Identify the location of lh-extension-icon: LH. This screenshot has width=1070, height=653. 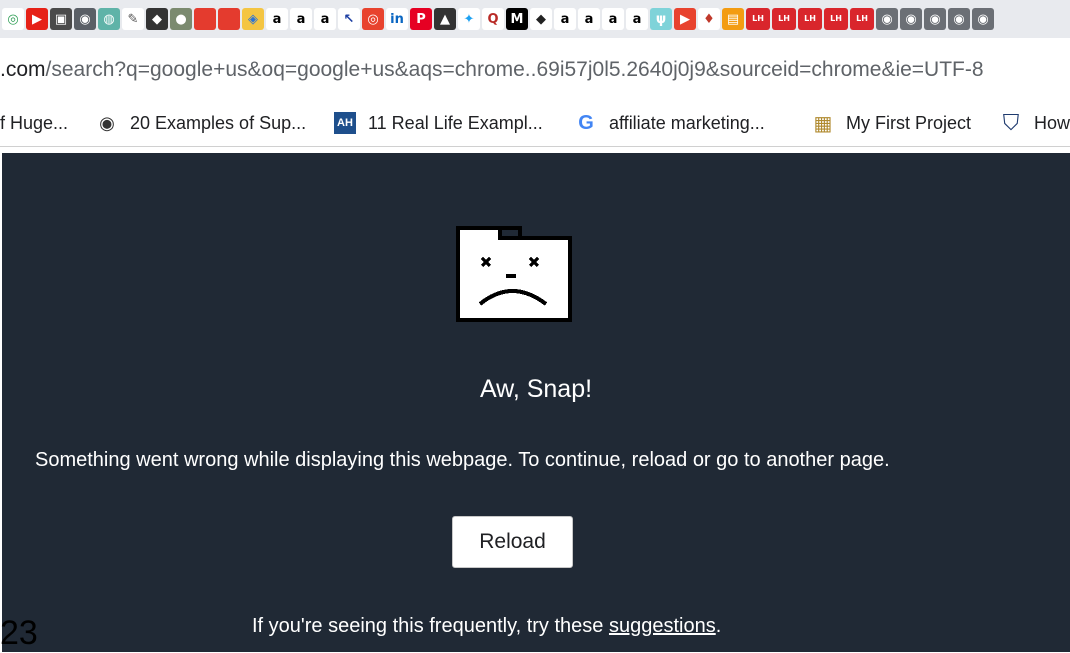
(758, 19).